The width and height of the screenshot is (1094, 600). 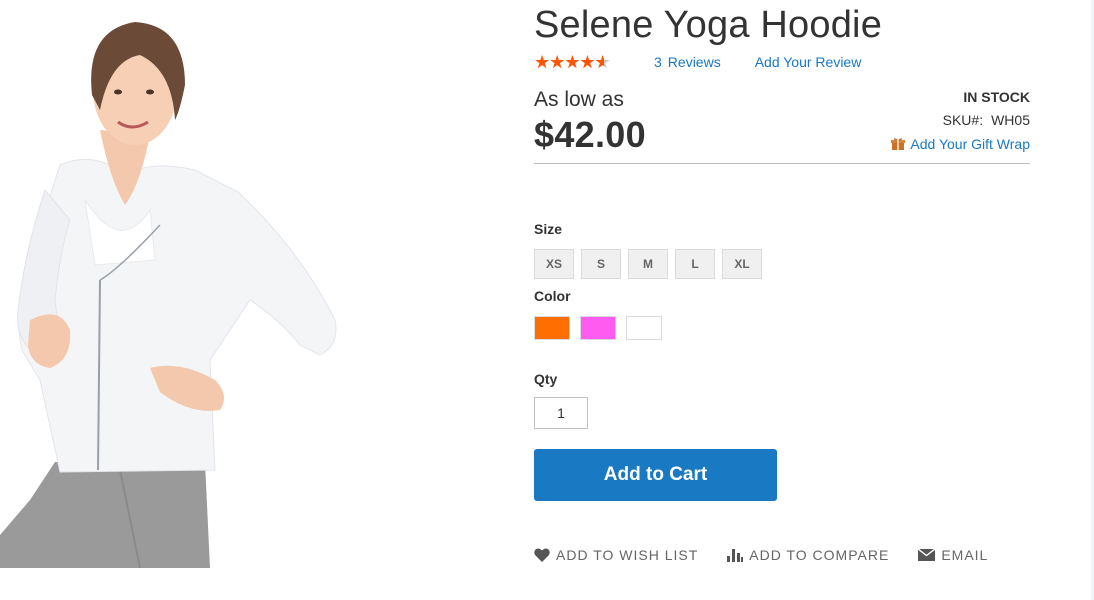 What do you see at coordinates (601, 264) in the screenshot?
I see `size-swatch-s: S` at bounding box center [601, 264].